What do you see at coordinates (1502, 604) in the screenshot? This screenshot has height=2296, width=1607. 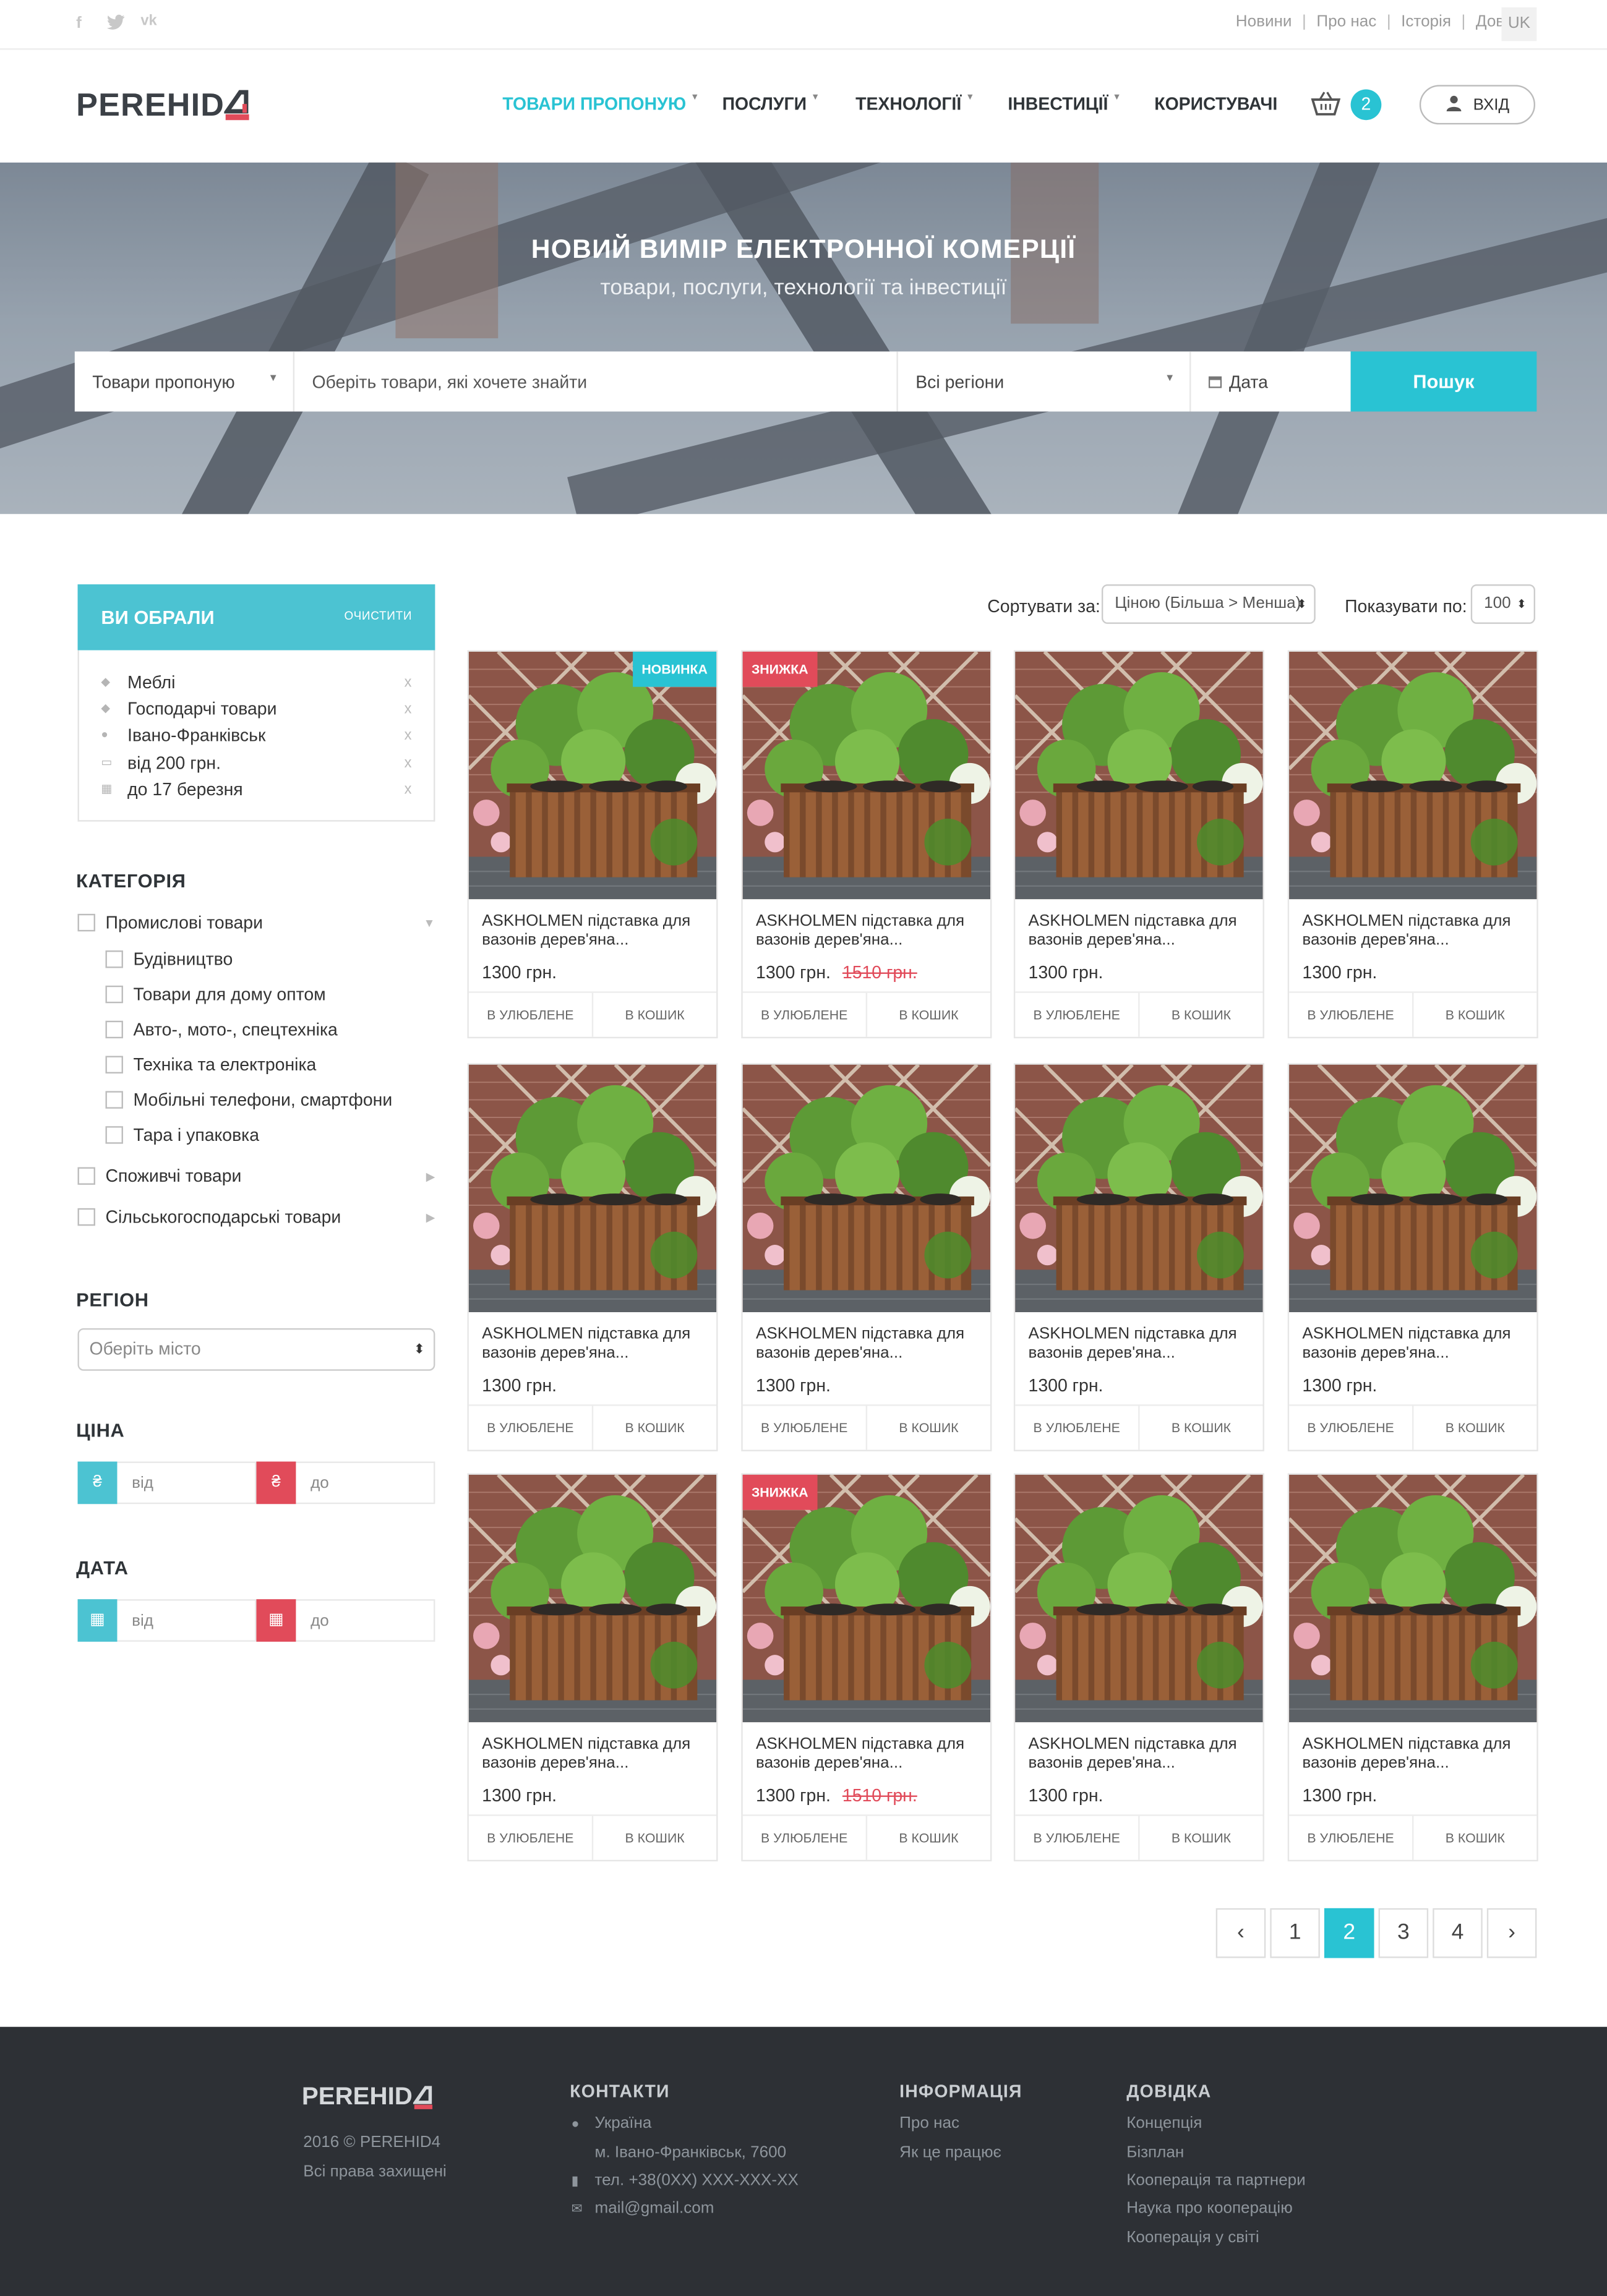 I see `per-page-select: 100 ⬍` at bounding box center [1502, 604].